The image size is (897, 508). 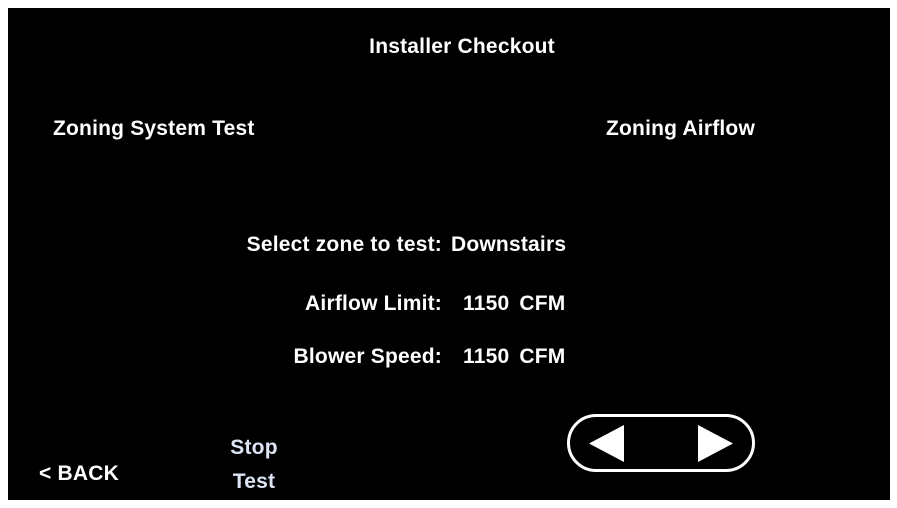 I want to click on page-title: Installer Checkout, so click(x=462, y=46).